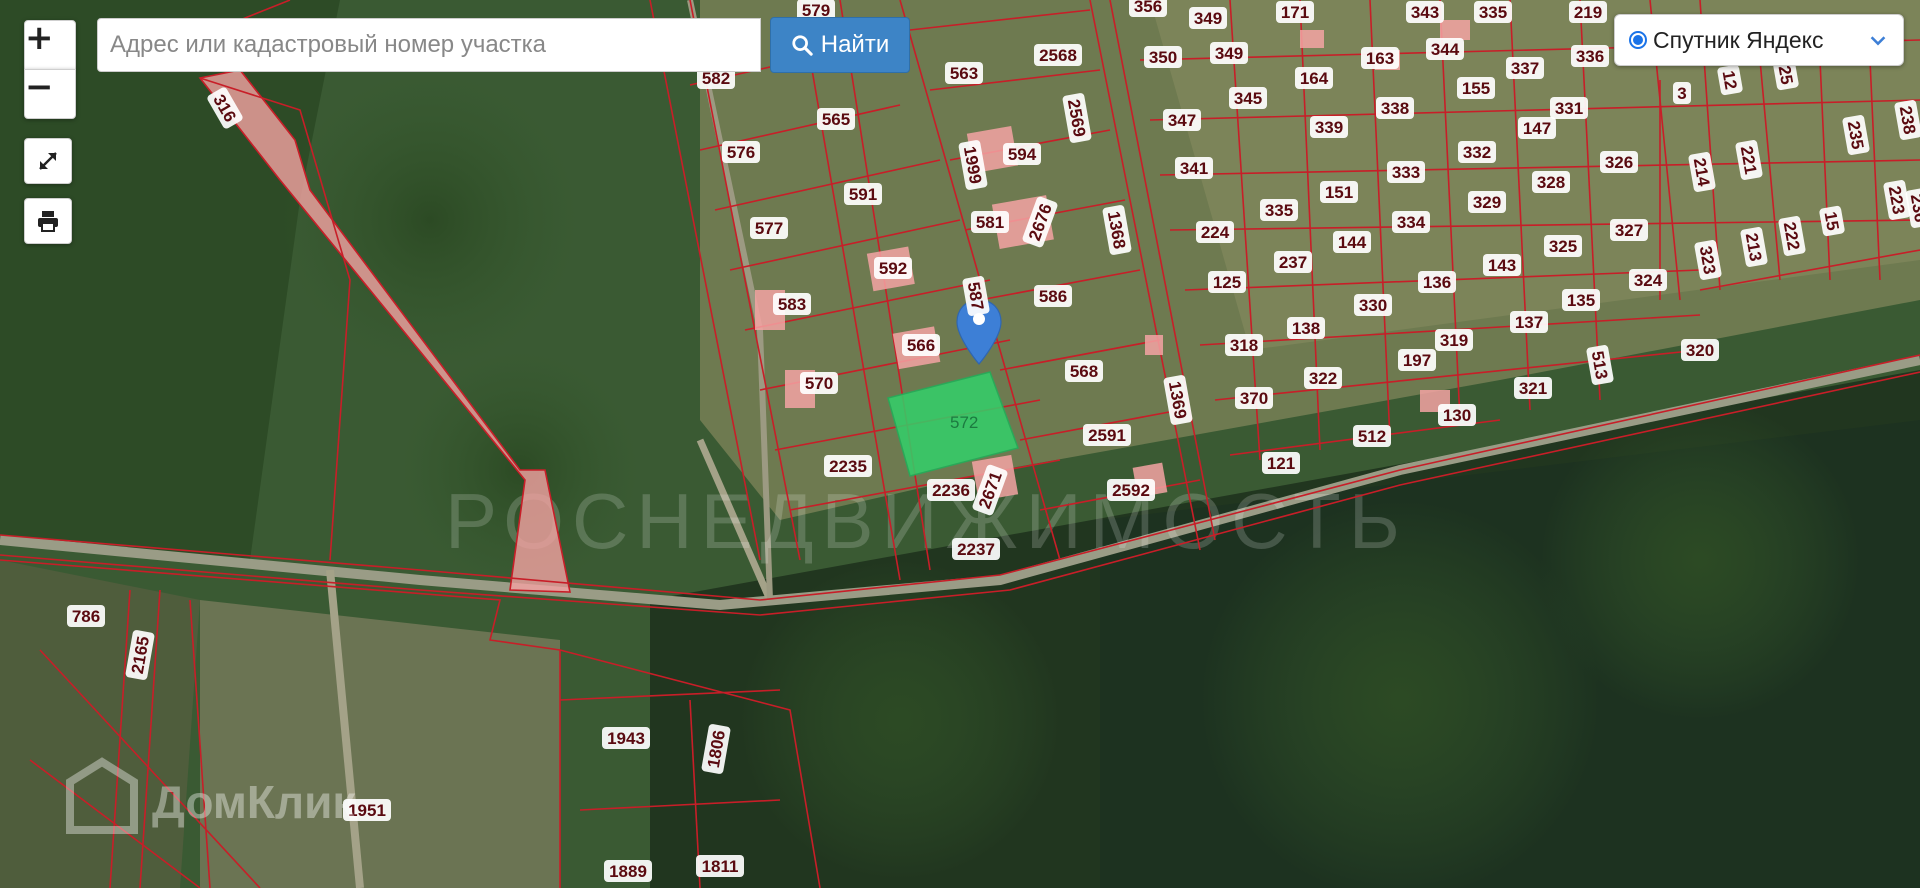 The height and width of the screenshot is (888, 1920). I want to click on parcel-label: 565, so click(836, 119).